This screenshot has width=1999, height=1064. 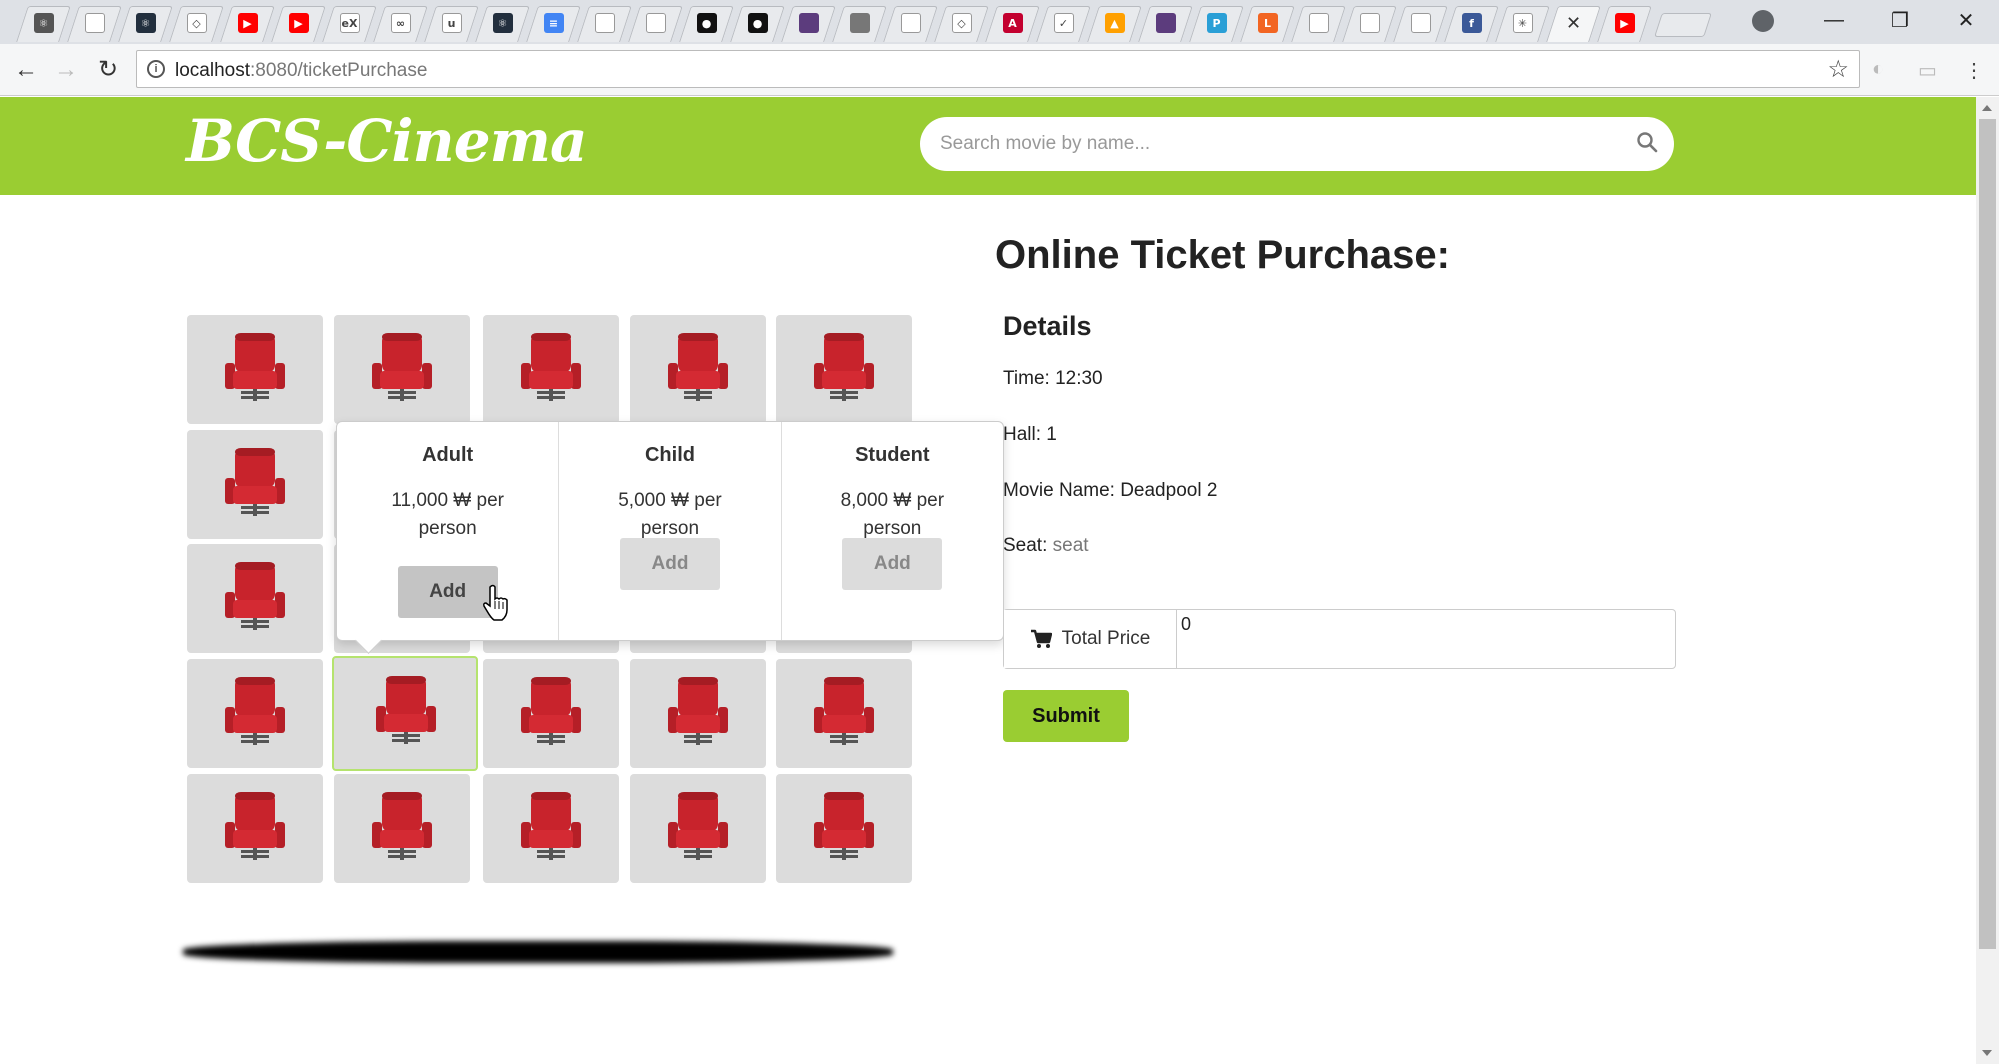 What do you see at coordinates (1106, 638) in the screenshot?
I see `total-price-label: Total Price` at bounding box center [1106, 638].